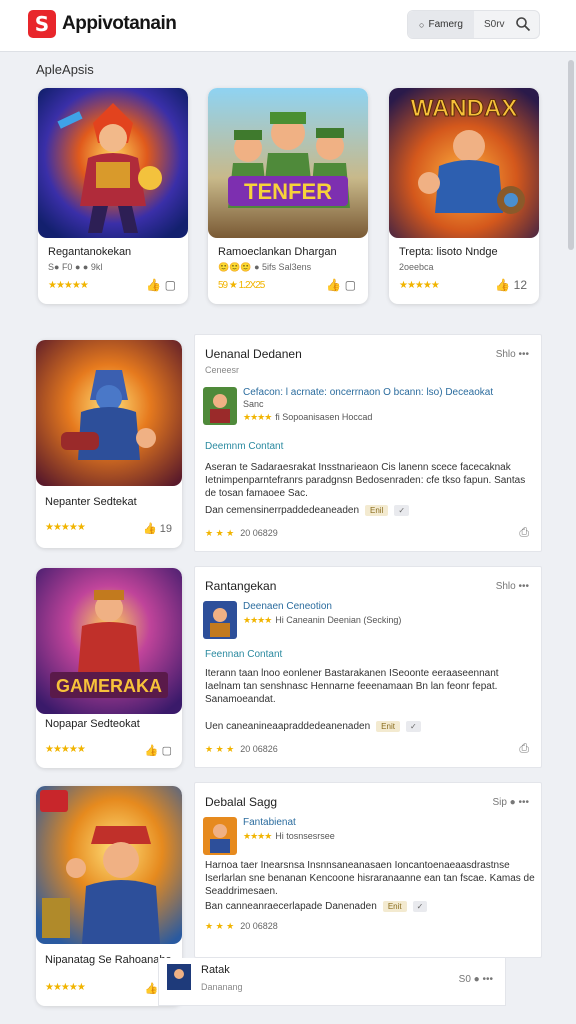 The height and width of the screenshot is (1024, 576). Describe the element at coordinates (253, 354) in the screenshot. I see `panel-title: Uenanal Dedanen` at that location.